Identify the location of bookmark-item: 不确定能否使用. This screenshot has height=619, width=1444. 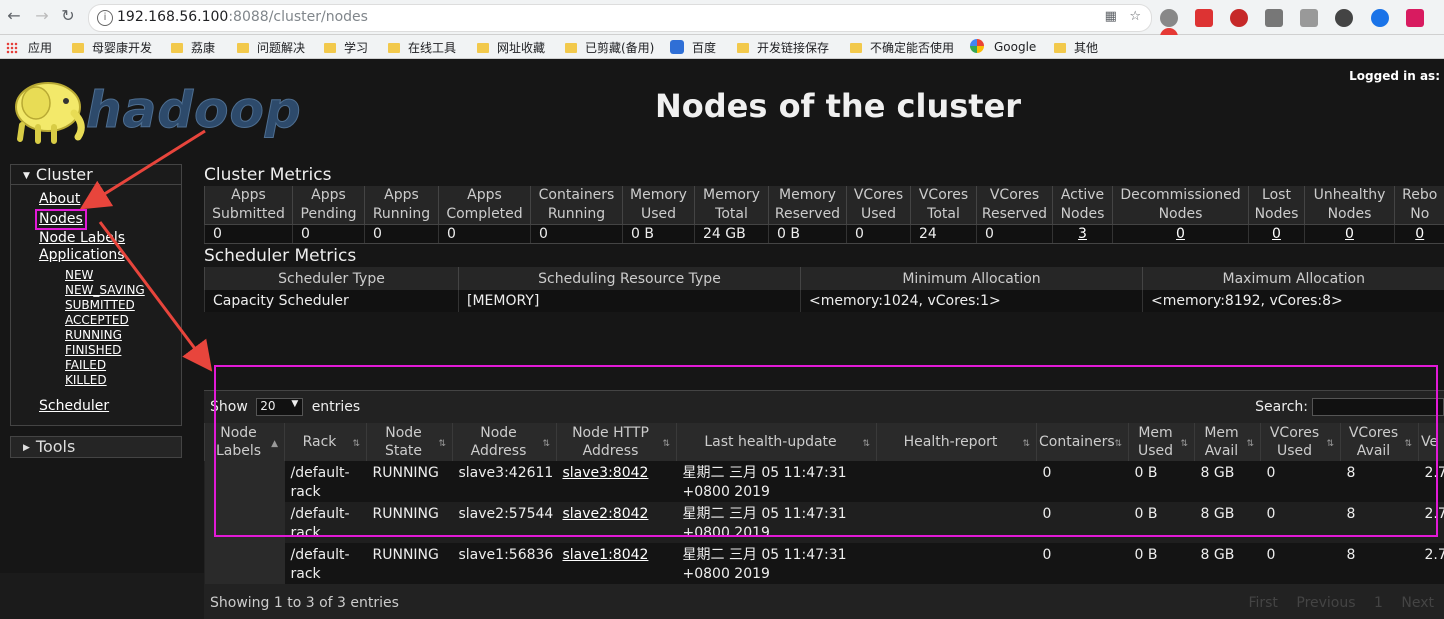
(902, 47).